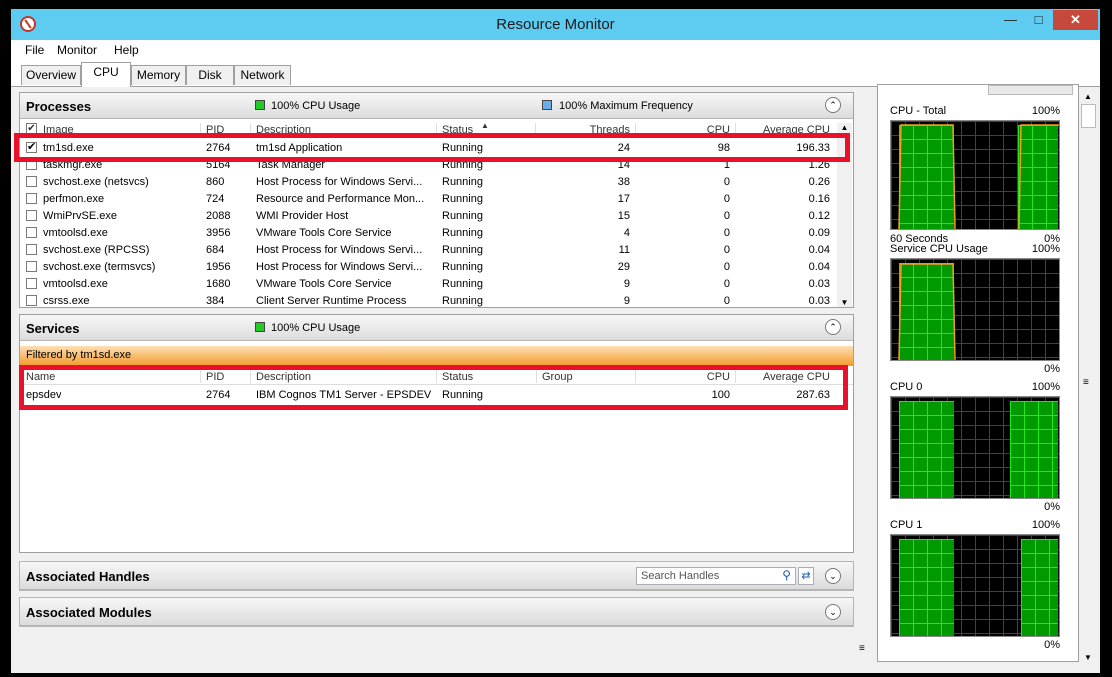 The height and width of the screenshot is (677, 1112). Describe the element at coordinates (316, 328) in the screenshot. I see `service-cpu-legend: 100% CPU Usage` at that location.